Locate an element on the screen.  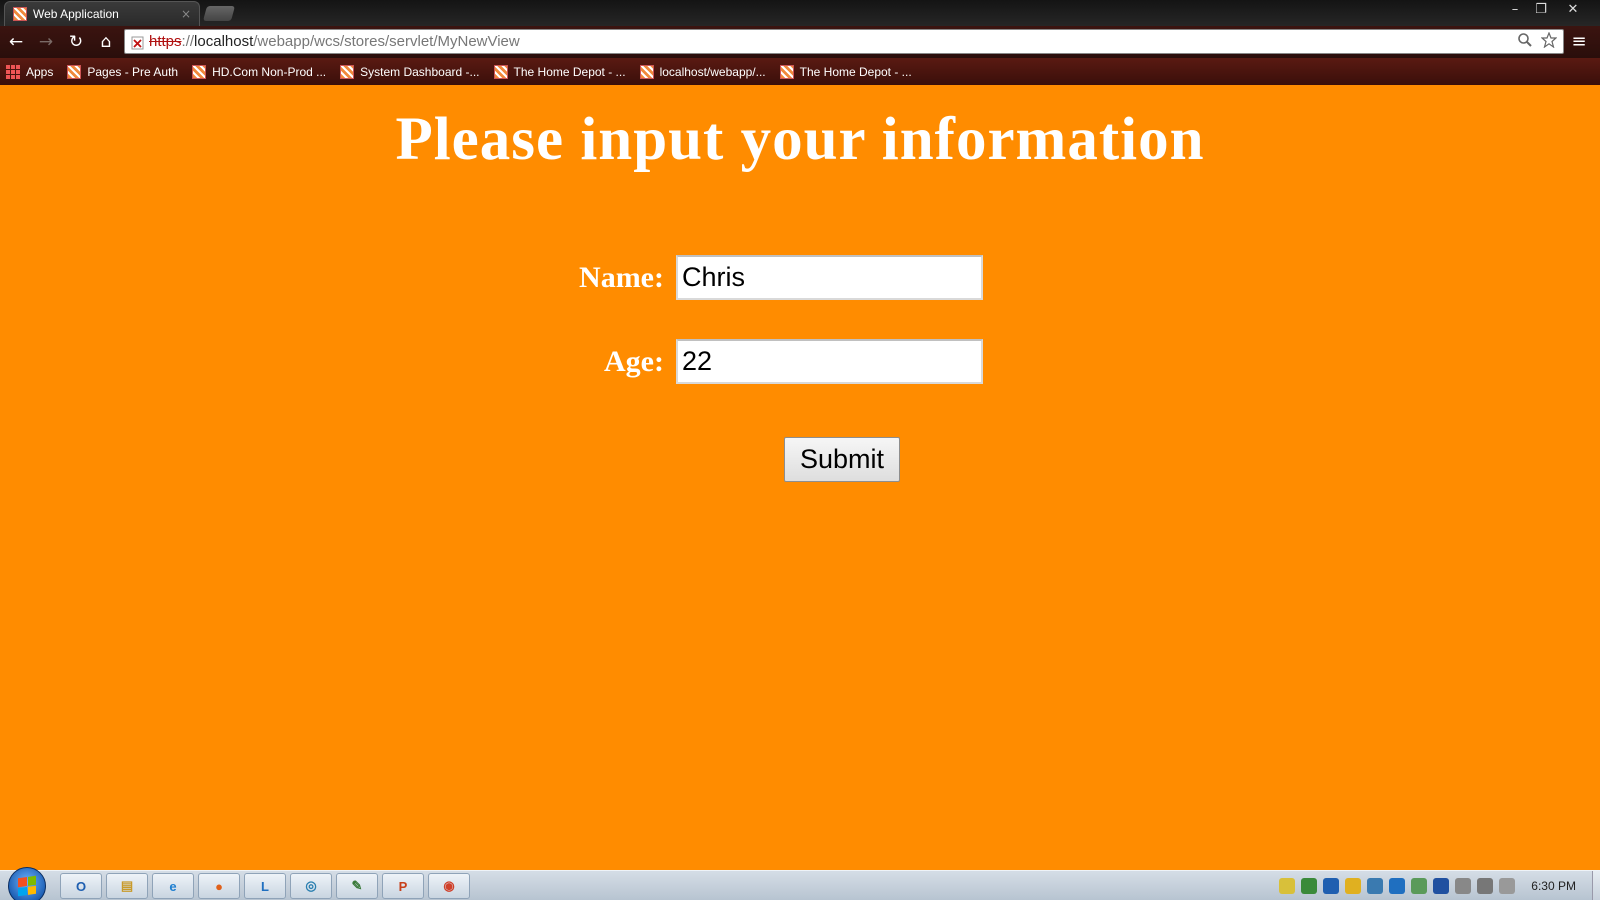
taskbar-internet-explorer: e is located at coordinates (173, 886).